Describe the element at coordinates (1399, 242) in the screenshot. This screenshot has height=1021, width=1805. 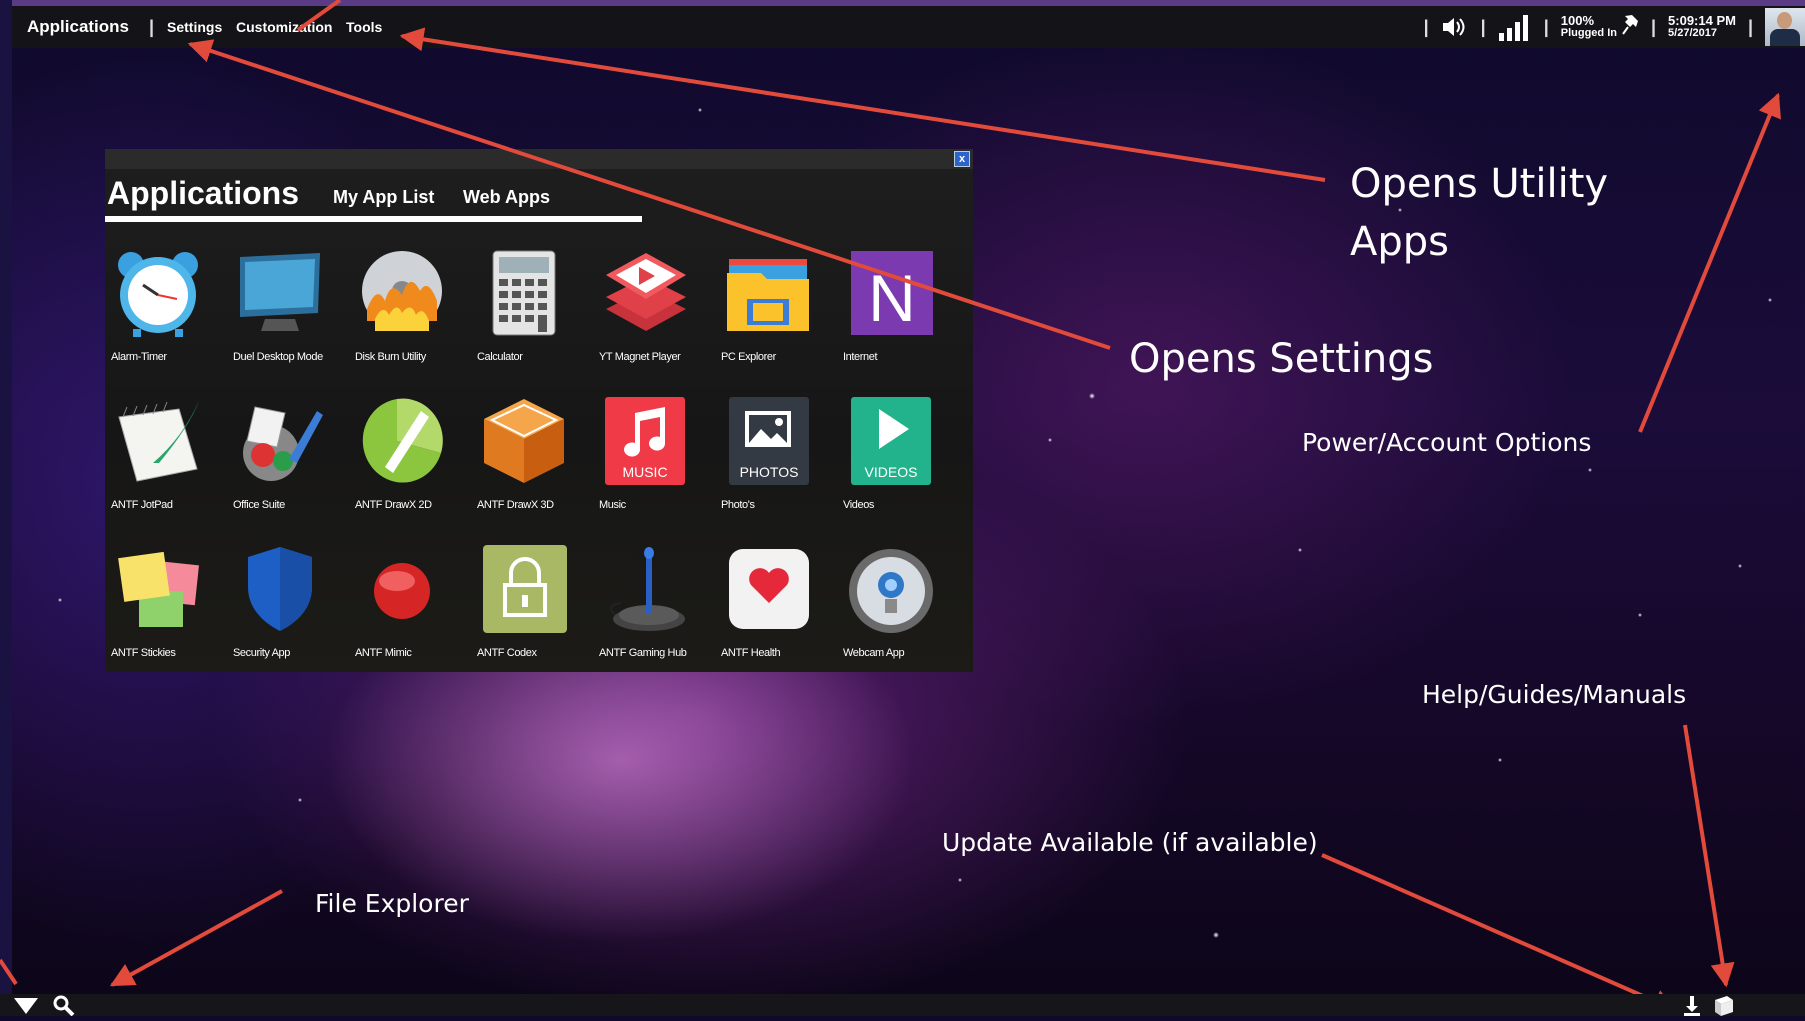
I see `annotation-utility-line2: Apps` at that location.